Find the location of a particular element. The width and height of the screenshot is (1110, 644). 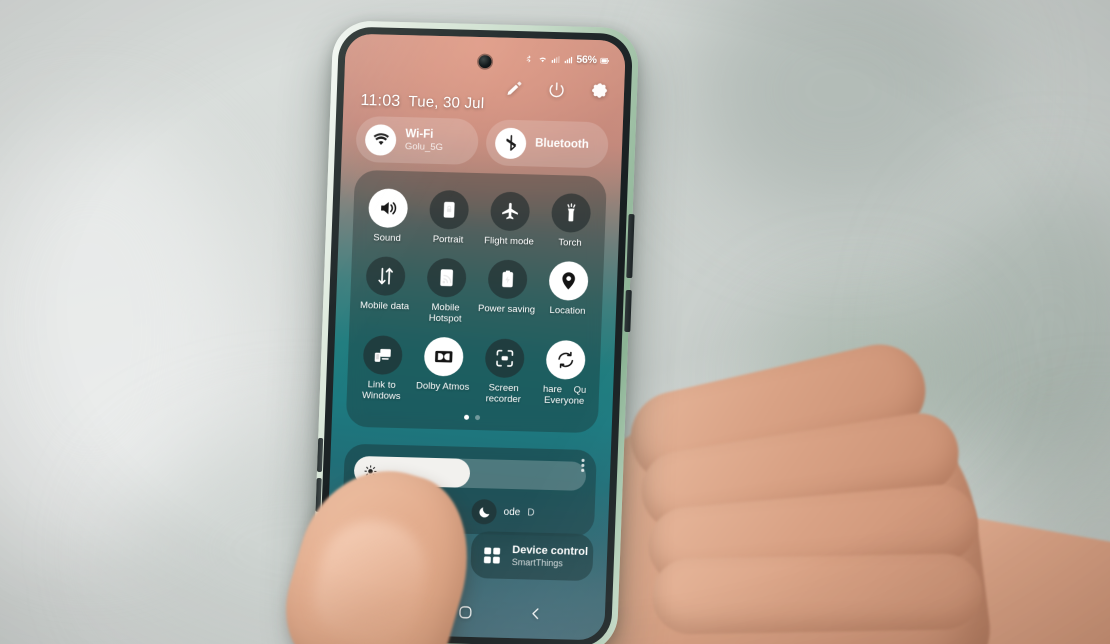

battery-percent-label: 56% is located at coordinates (586, 60).